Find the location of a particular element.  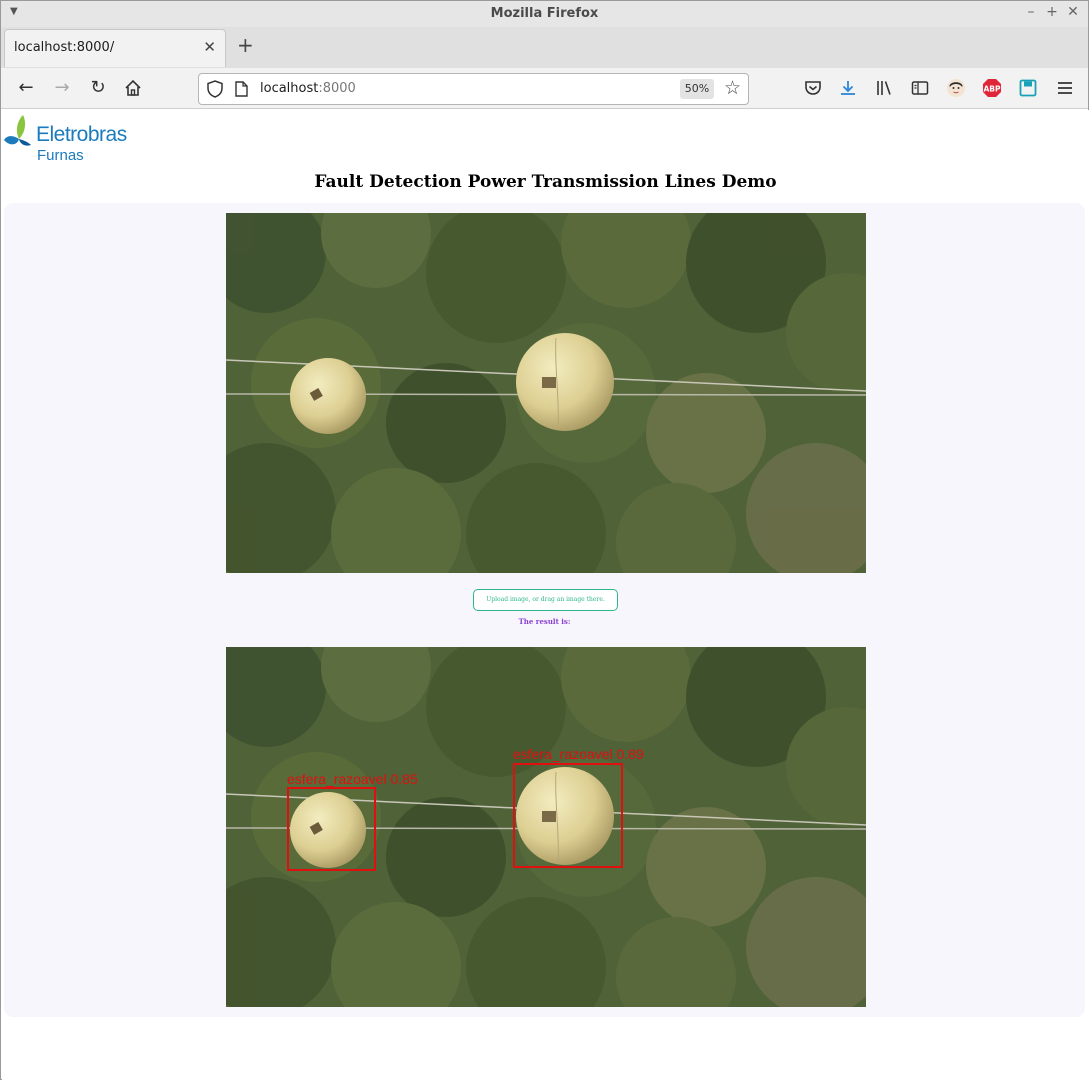

result-label: The result is: is located at coordinates (544, 621).